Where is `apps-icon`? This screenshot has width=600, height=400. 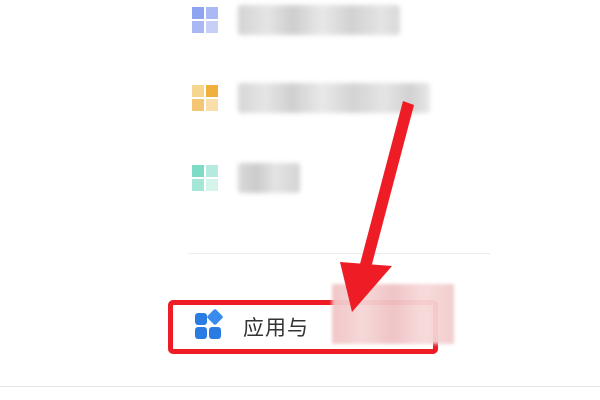
apps-icon is located at coordinates (209, 325).